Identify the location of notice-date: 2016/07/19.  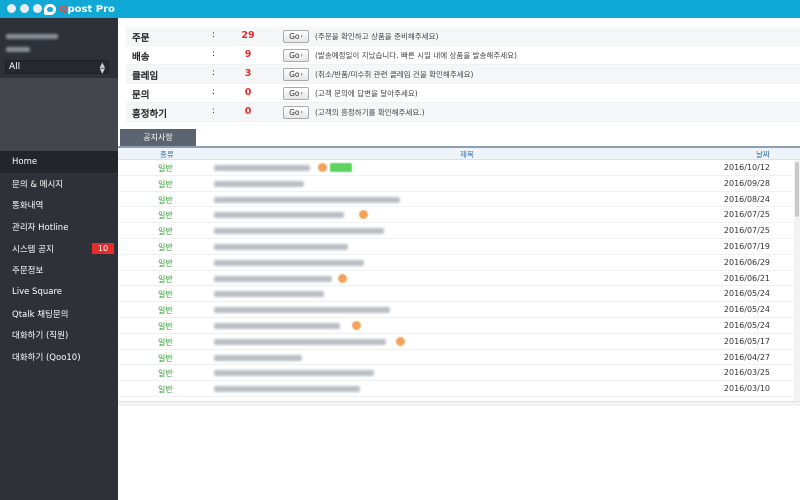
(746, 246).